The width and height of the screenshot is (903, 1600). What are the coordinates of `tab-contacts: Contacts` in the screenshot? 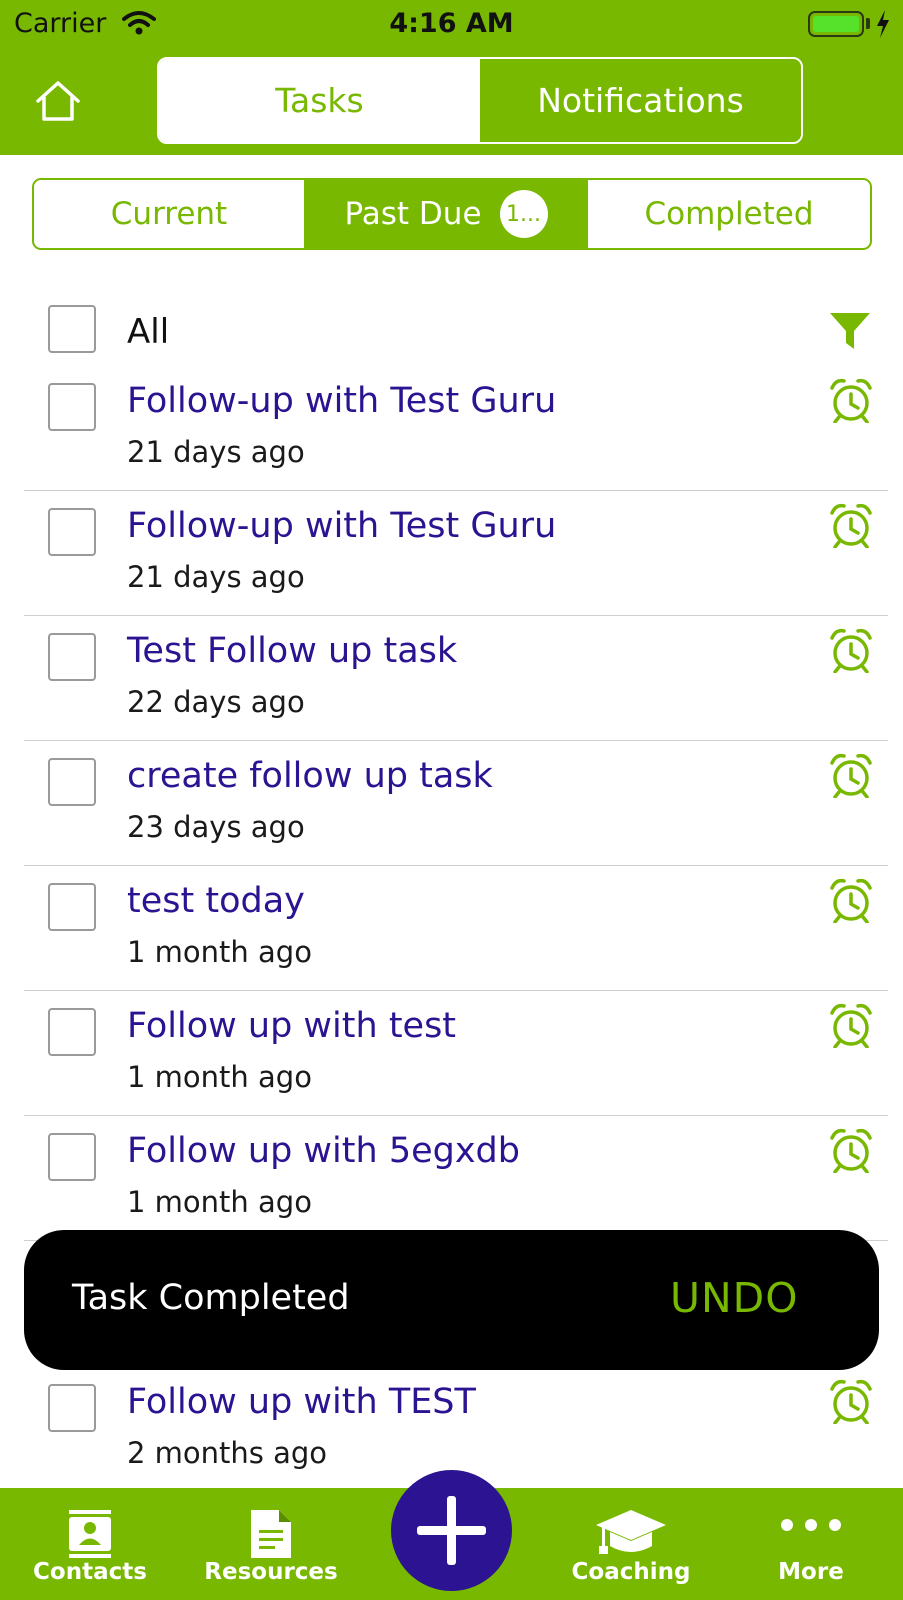 It's located at (90, 1544).